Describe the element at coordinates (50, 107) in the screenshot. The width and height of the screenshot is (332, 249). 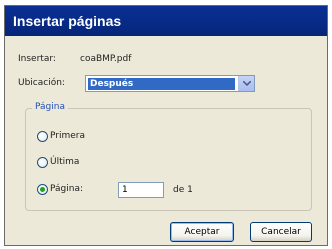
I see `page-group-title: Página` at that location.